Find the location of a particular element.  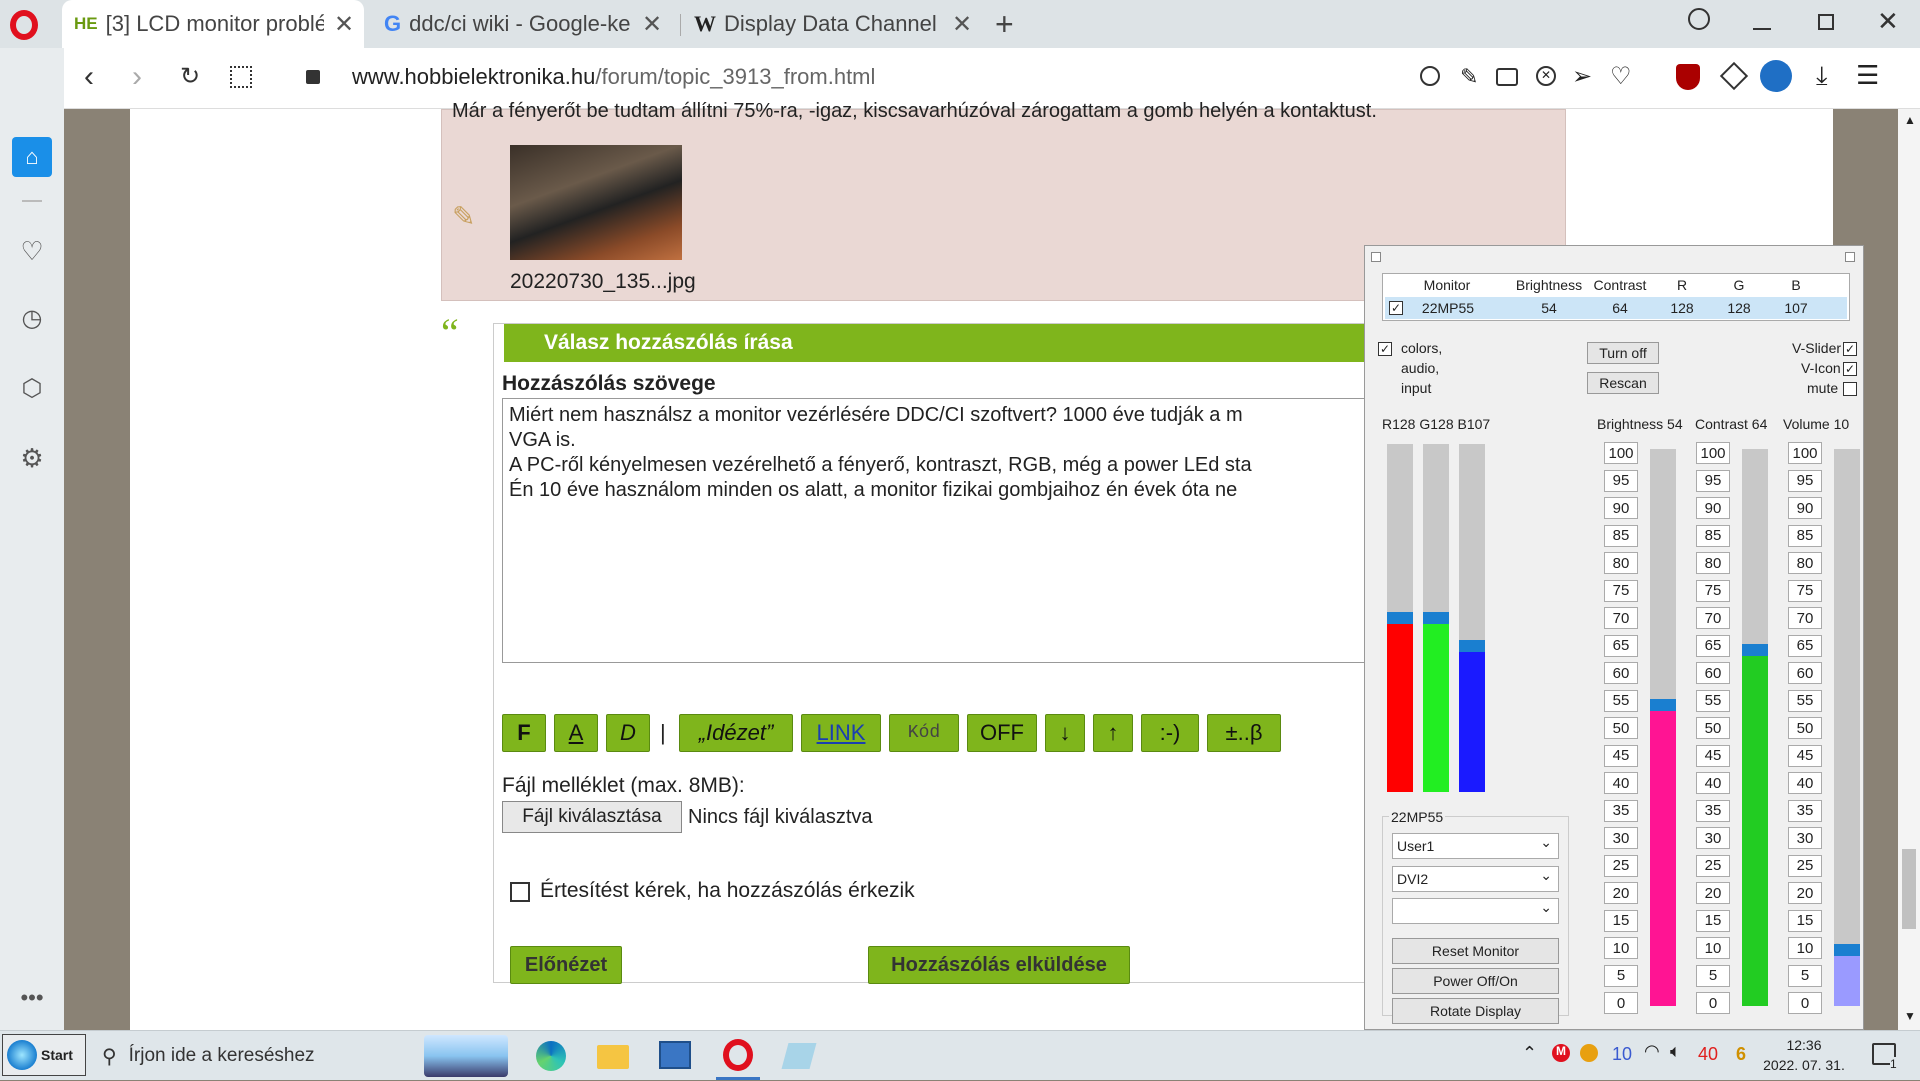

new-tab-icon: + is located at coordinates (1004, 24).